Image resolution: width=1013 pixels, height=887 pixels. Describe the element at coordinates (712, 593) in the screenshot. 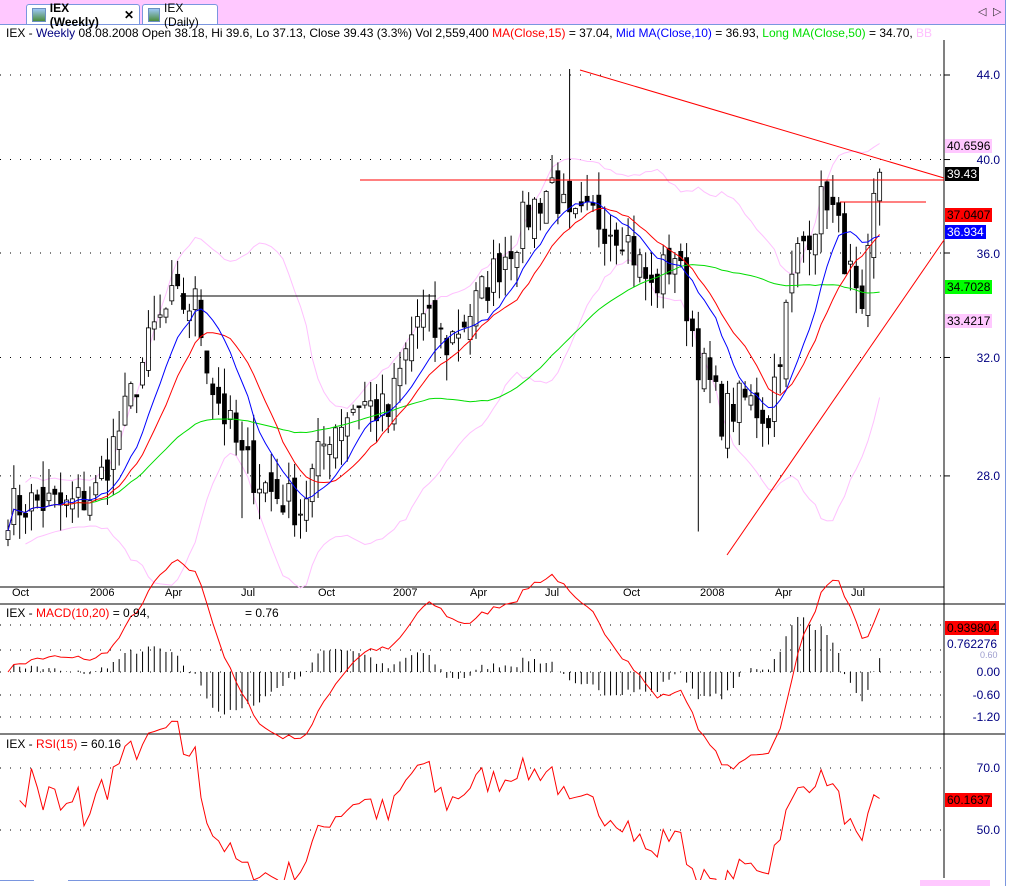

I see `x-tick: 2008` at that location.